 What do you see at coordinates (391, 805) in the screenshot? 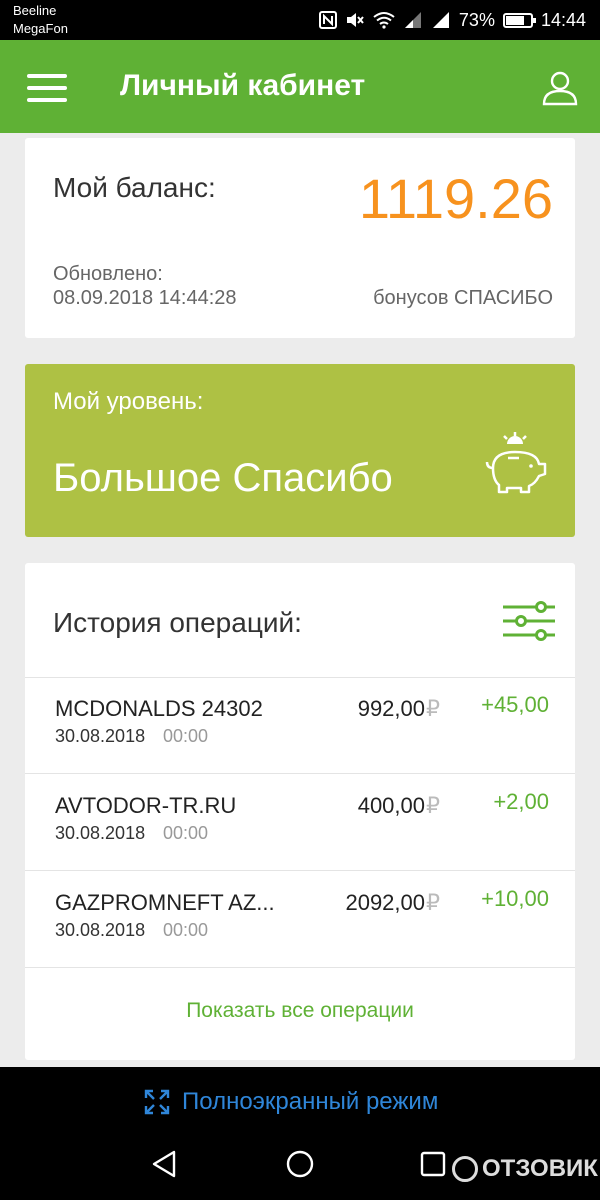
I see `operation-amount: 400,00` at bounding box center [391, 805].